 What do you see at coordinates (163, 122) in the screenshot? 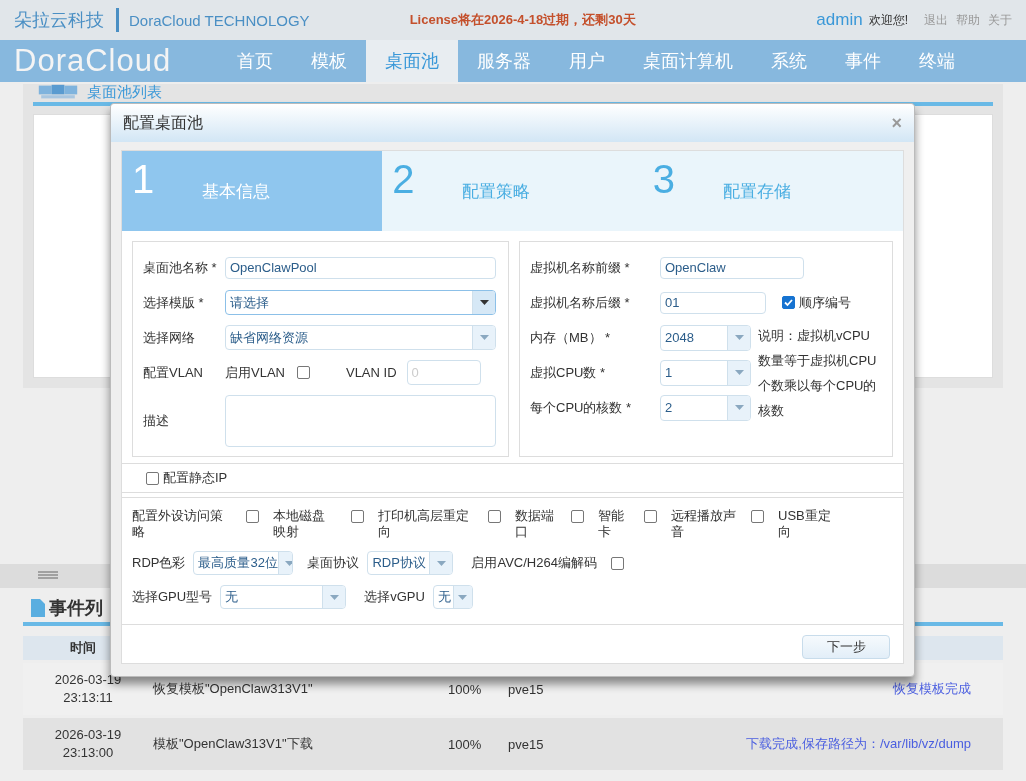
I see `dialog-title: 配置桌面池` at bounding box center [163, 122].